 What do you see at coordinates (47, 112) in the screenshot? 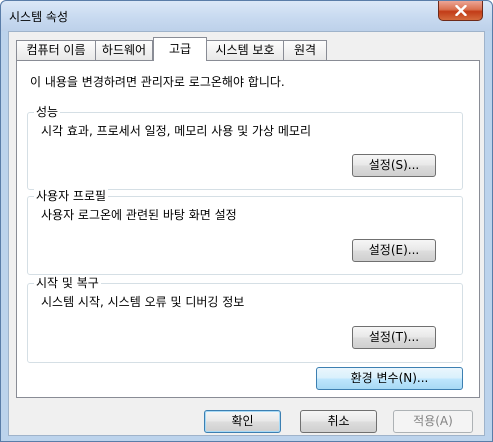
I see `performance-title: 성능` at bounding box center [47, 112].